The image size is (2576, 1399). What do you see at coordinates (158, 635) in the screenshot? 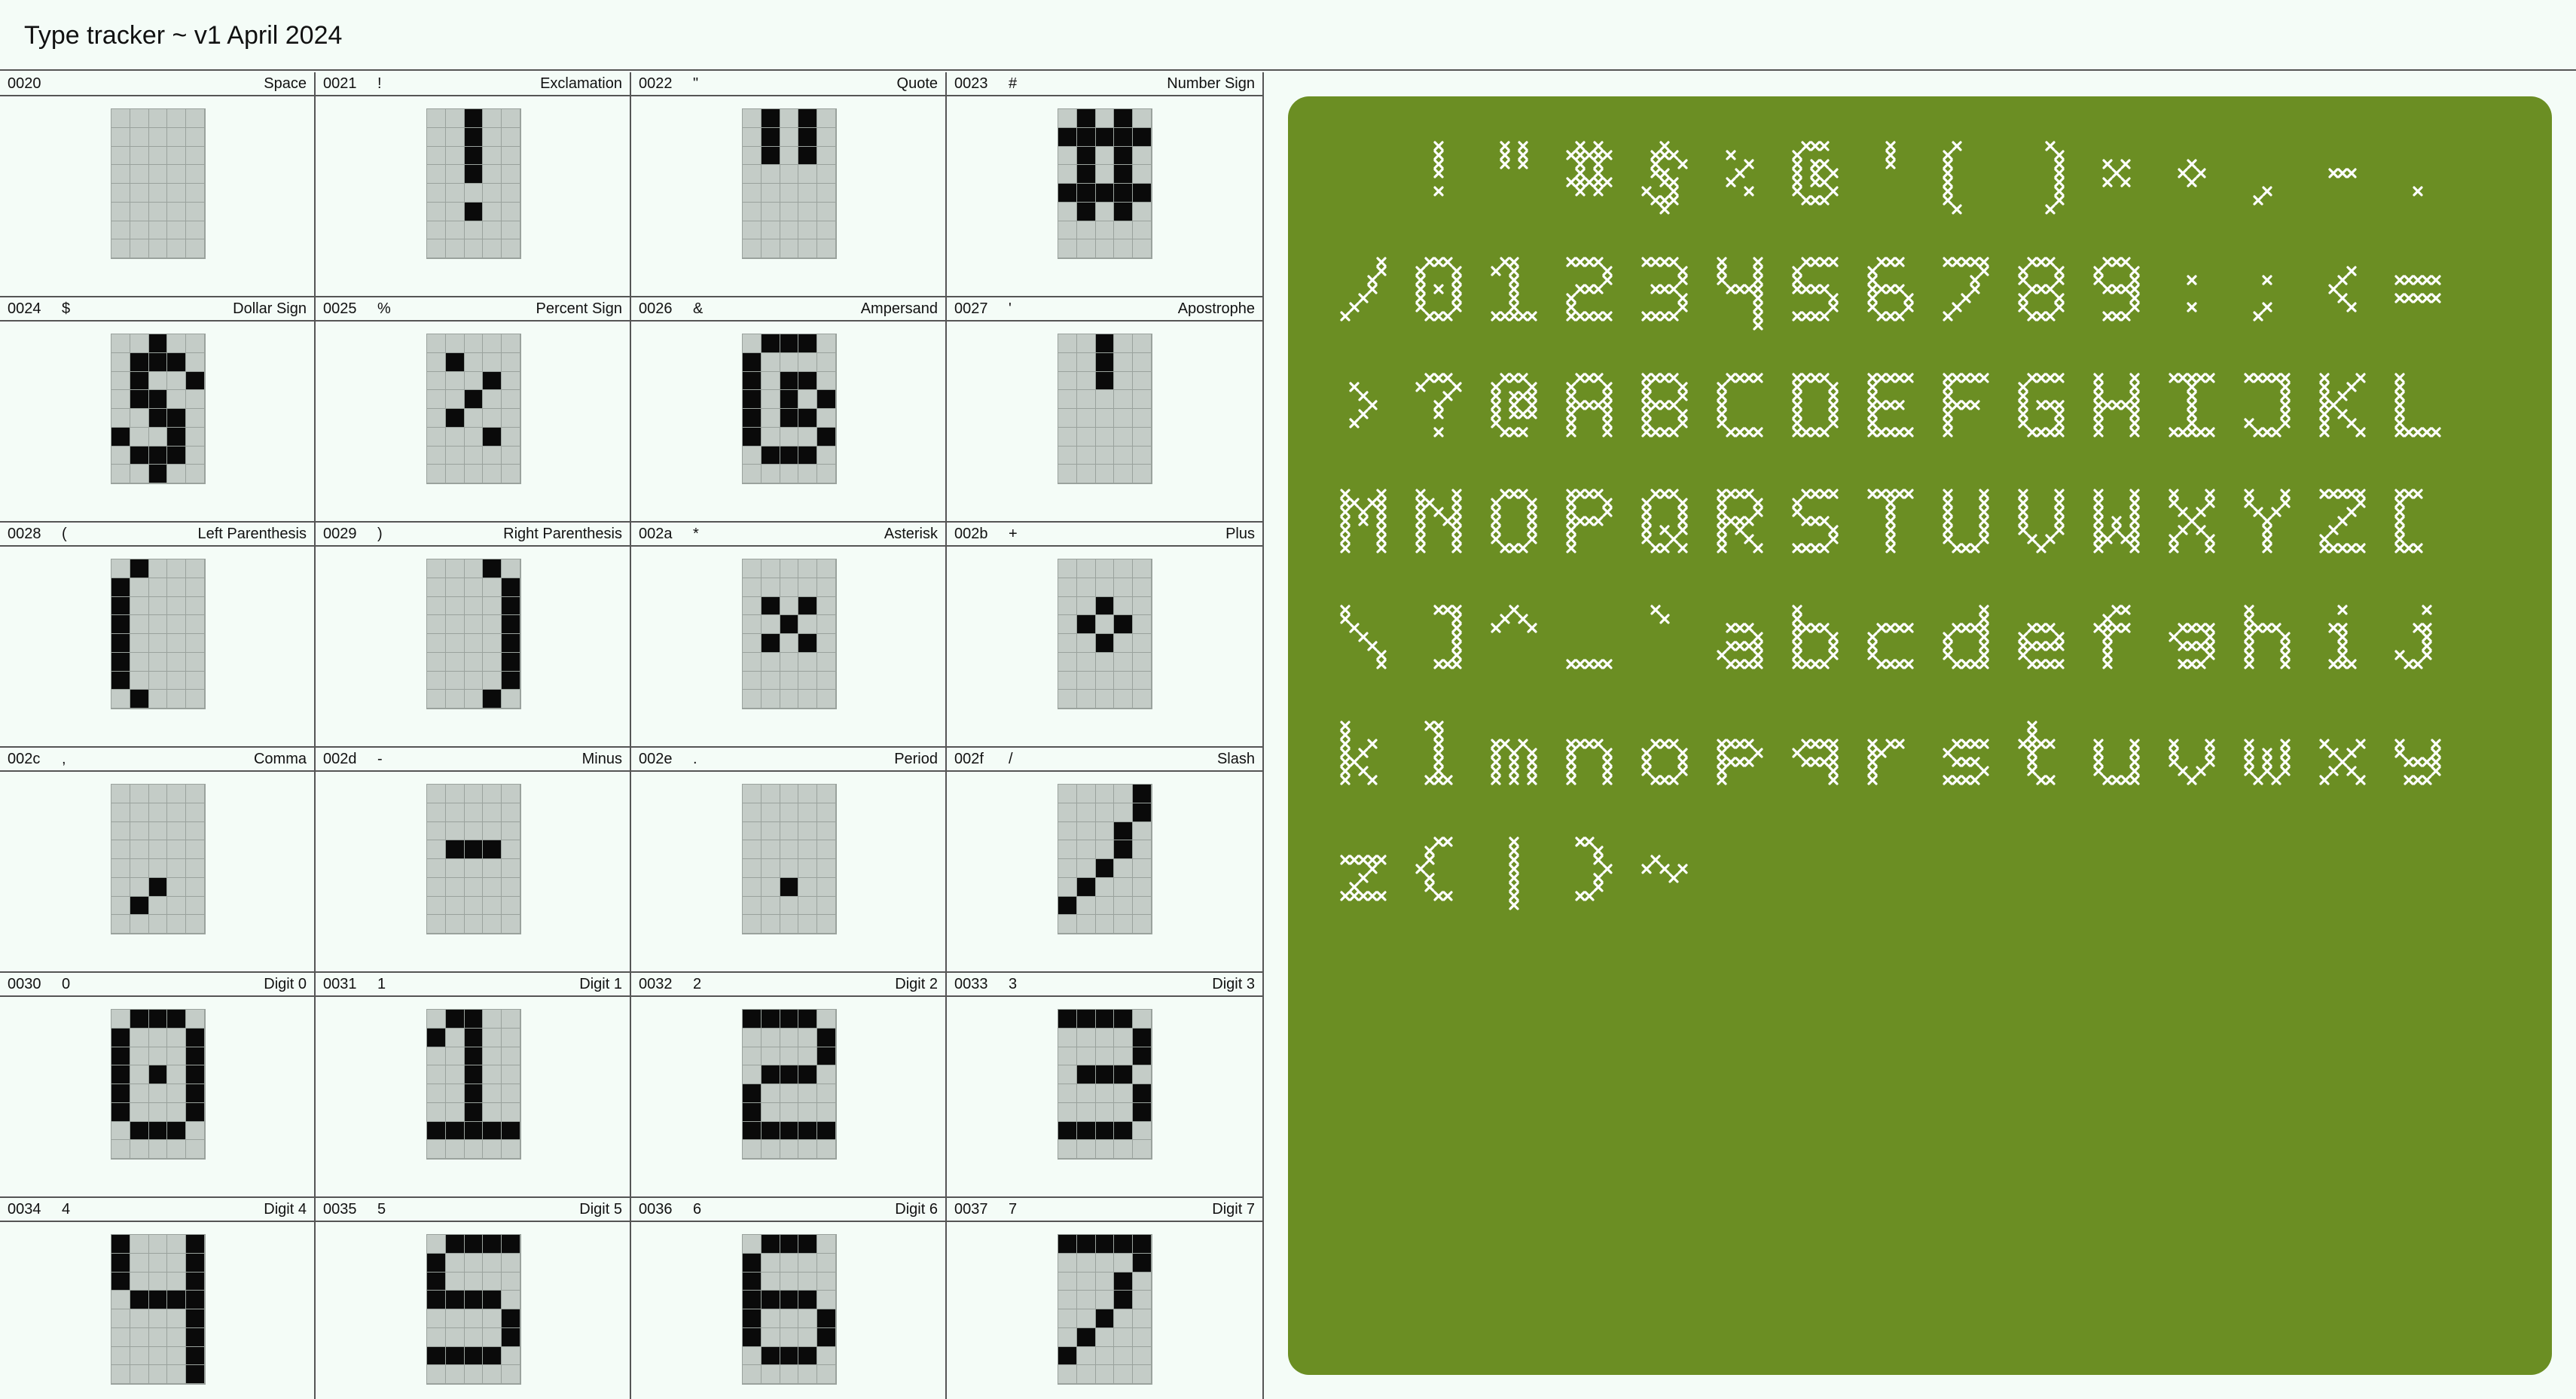
I see `glyph-cell: 0028 (Left Parenthesis` at bounding box center [158, 635].